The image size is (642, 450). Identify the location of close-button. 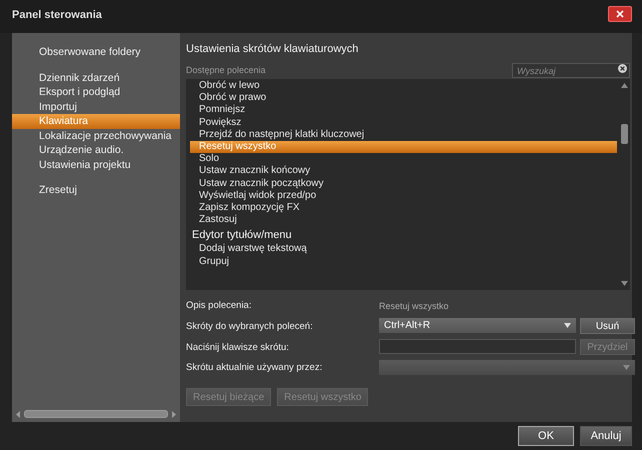
(620, 14).